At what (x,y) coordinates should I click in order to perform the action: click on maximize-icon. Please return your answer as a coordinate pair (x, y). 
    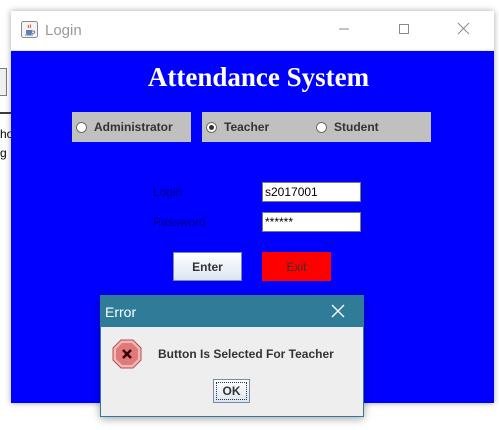
    Looking at the image, I should click on (404, 31).